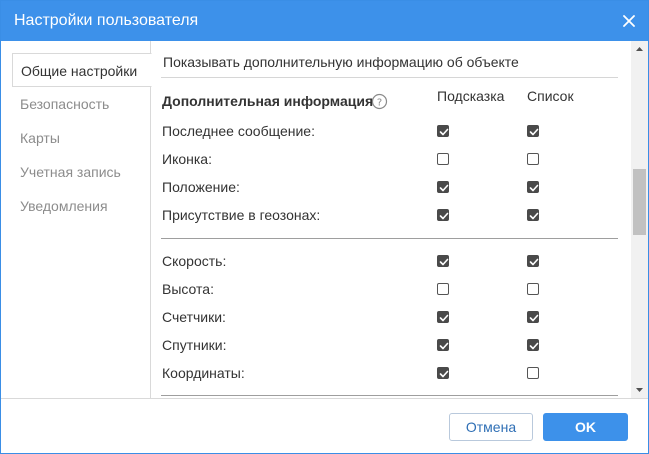  I want to click on checkbox-list-altitude, so click(533, 289).